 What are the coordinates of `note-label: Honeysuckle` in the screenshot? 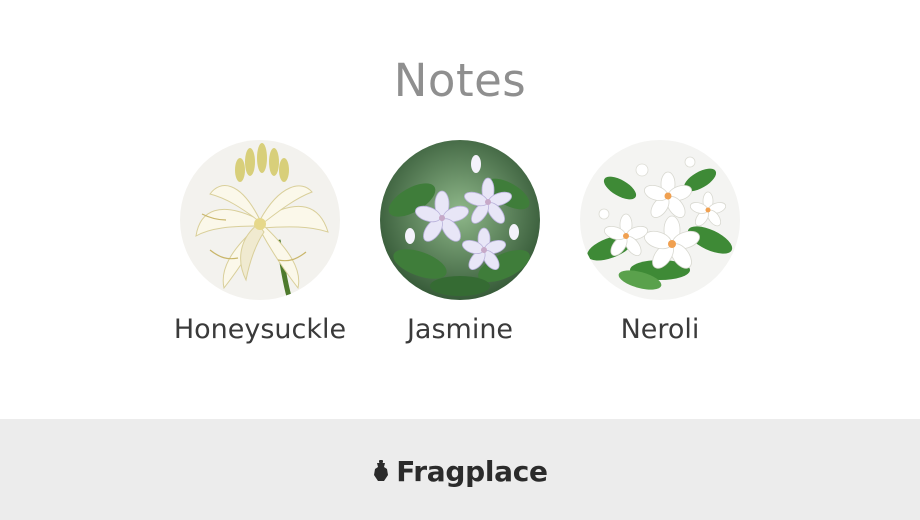 It's located at (260, 330).